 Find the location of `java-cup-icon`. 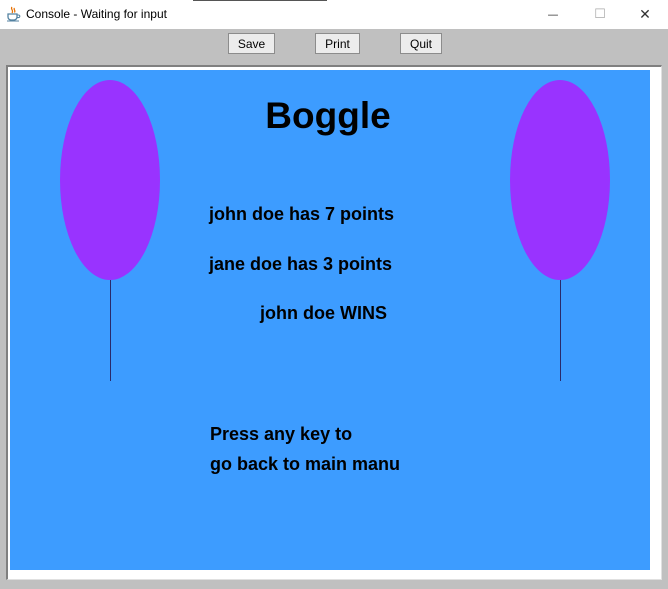

java-cup-icon is located at coordinates (14, 14).